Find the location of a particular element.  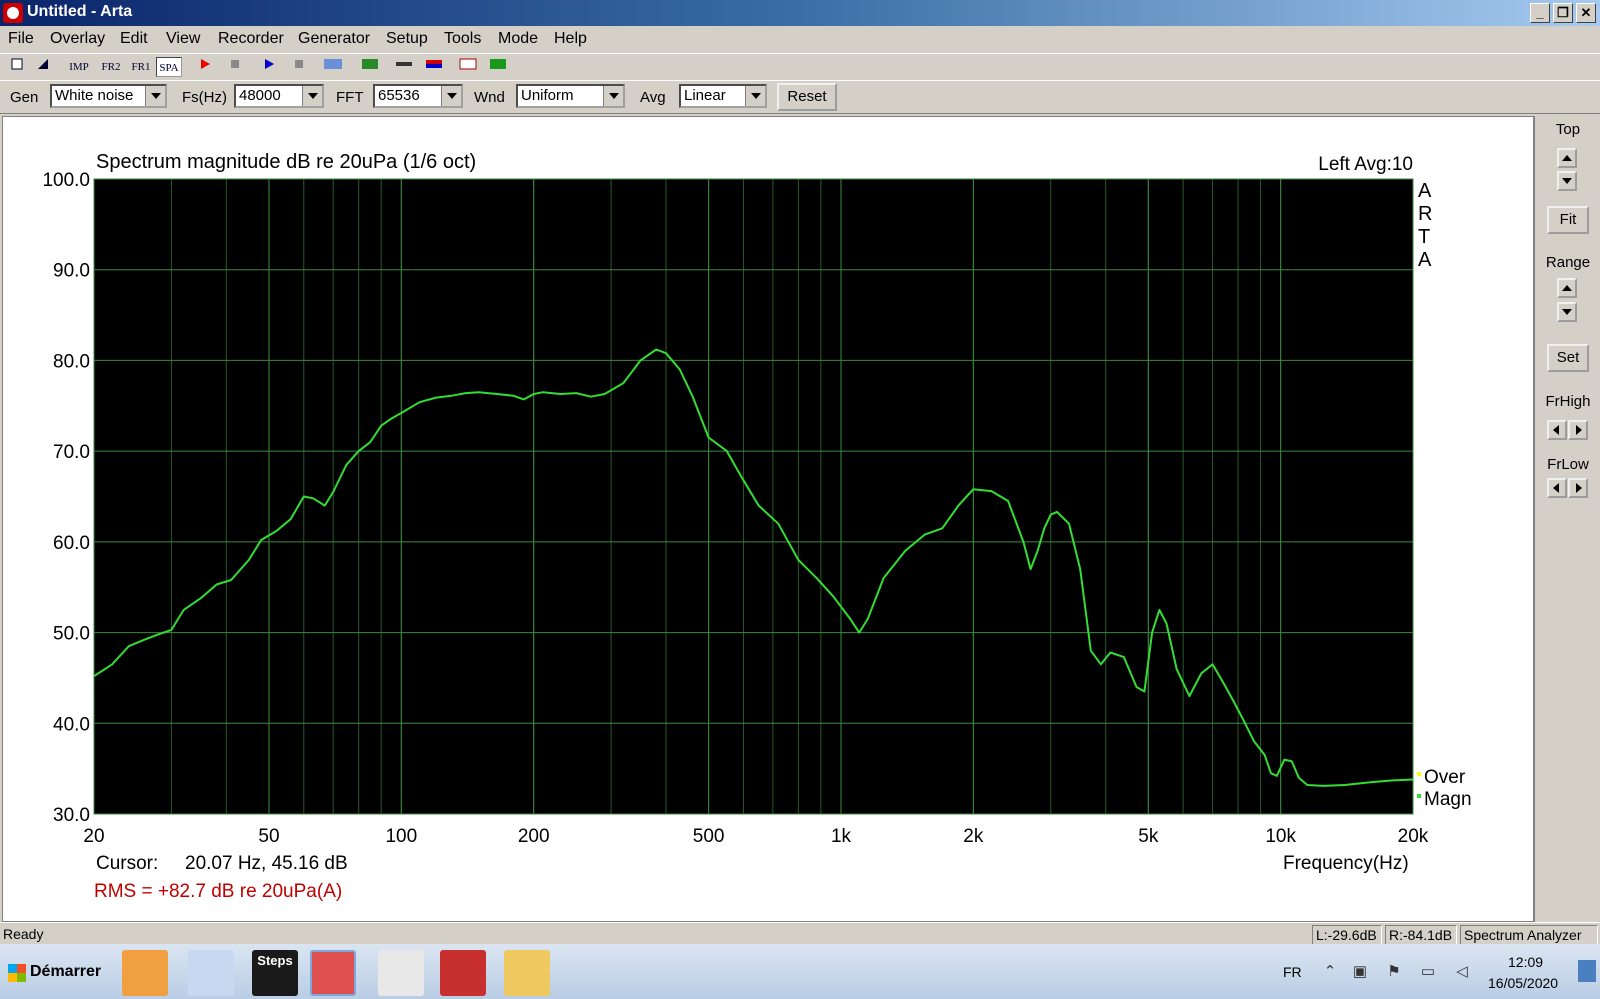

menu-overlay: Overlay is located at coordinates (77, 39).